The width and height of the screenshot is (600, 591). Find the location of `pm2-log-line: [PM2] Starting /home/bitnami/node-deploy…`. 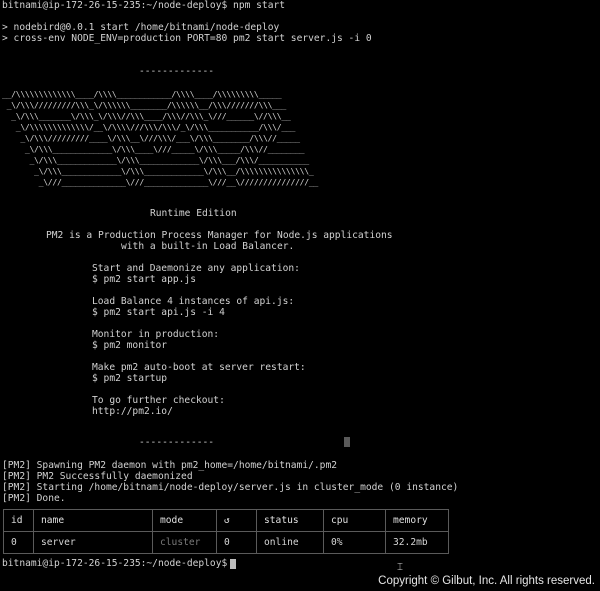

pm2-log-line: [PM2] Starting /home/bitnami/node-deploy… is located at coordinates (230, 487).